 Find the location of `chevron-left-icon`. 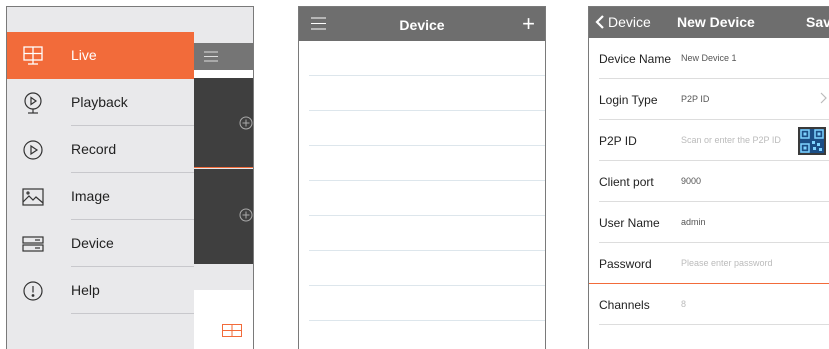

chevron-left-icon is located at coordinates (599, 22).